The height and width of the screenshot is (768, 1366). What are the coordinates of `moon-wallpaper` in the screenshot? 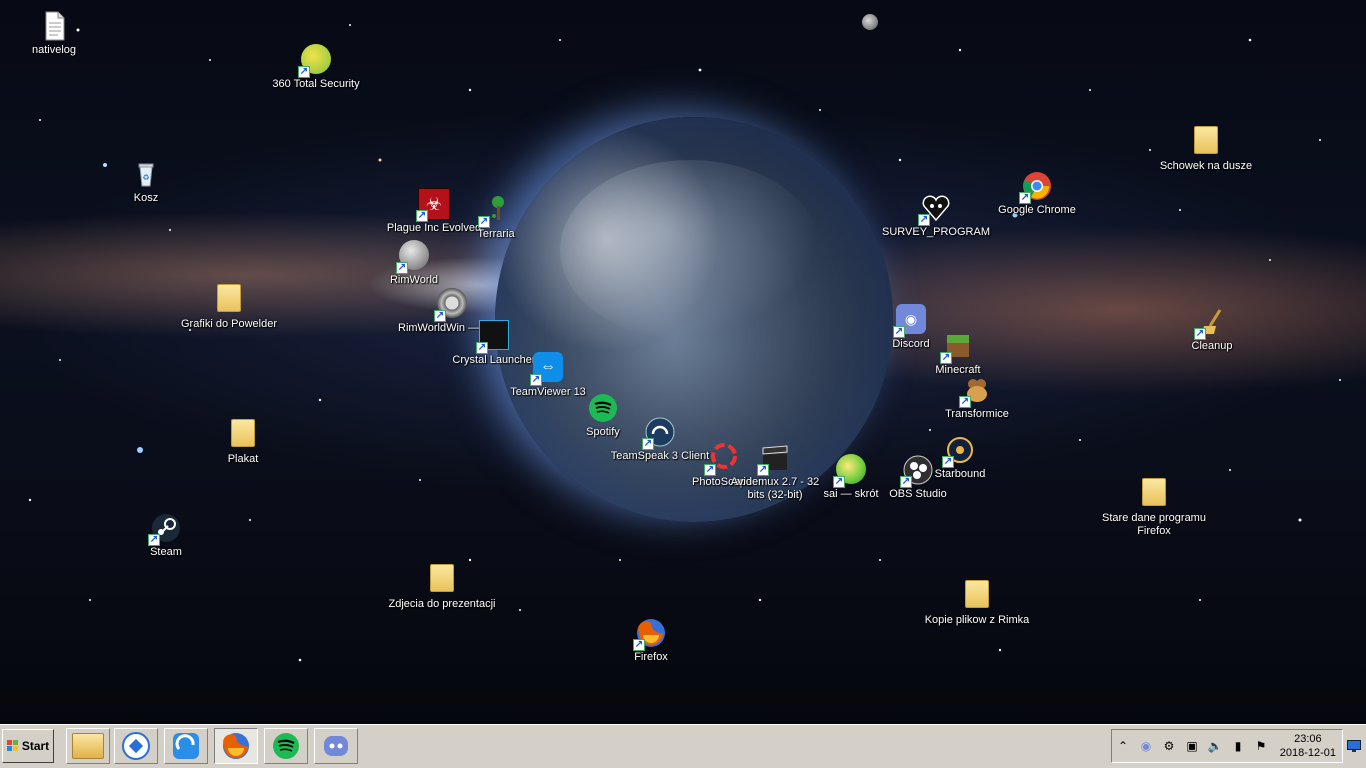 It's located at (870, 22).